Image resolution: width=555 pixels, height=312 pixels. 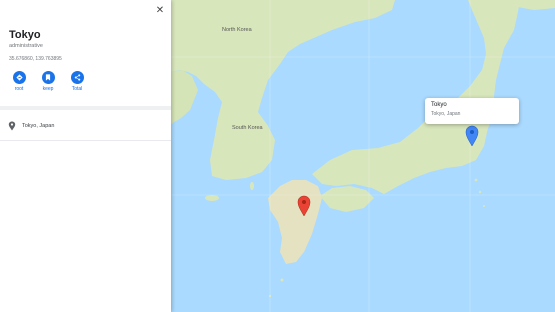 I want to click on share-label: Total, so click(x=77, y=89).